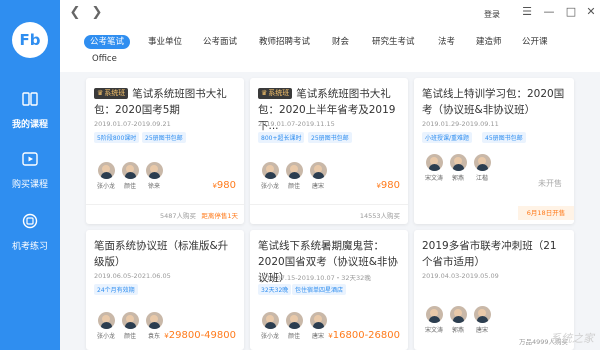 This screenshot has width=600, height=350. I want to click on tab-shiye-danwei: 事业单位, so click(165, 42).